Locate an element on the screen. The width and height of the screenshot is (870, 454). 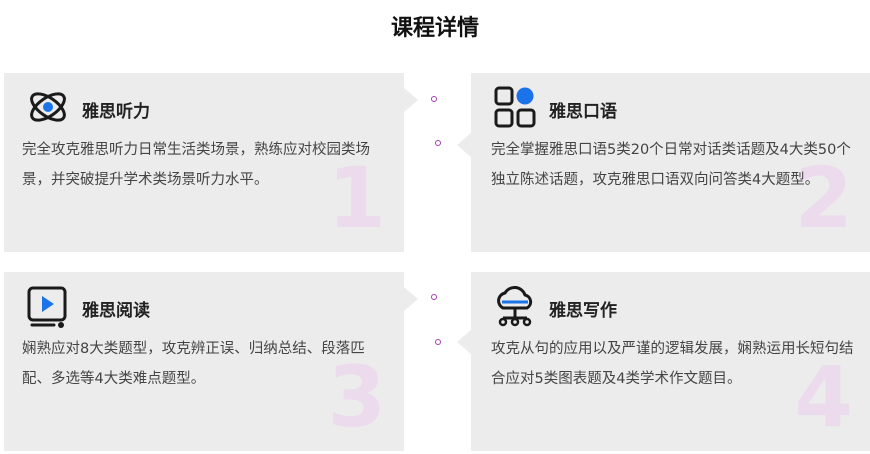
card-description: 娴熟应对8大类题型，攻克辨正误、归纳总结、段落匹配、多选等4大类难点题型。 is located at coordinates (193, 364).